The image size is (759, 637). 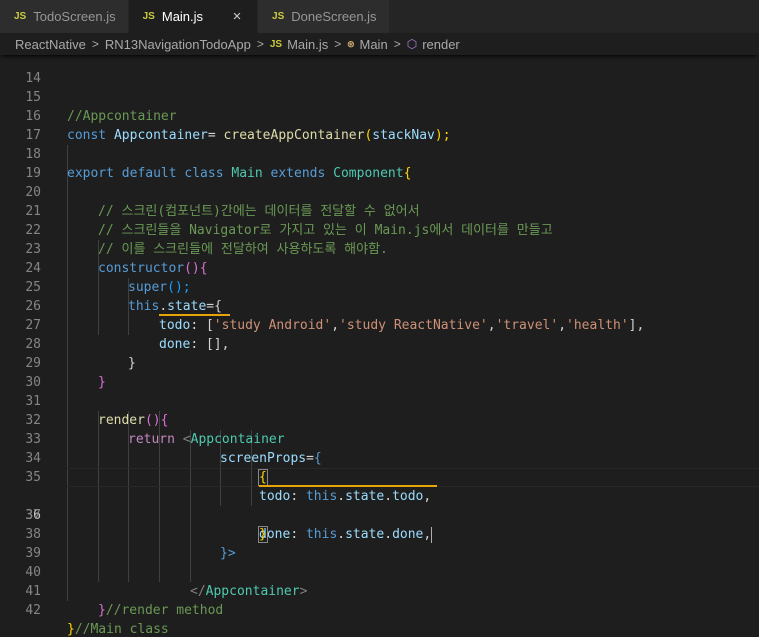 I want to click on tab-label: Main.js, so click(x=182, y=16).